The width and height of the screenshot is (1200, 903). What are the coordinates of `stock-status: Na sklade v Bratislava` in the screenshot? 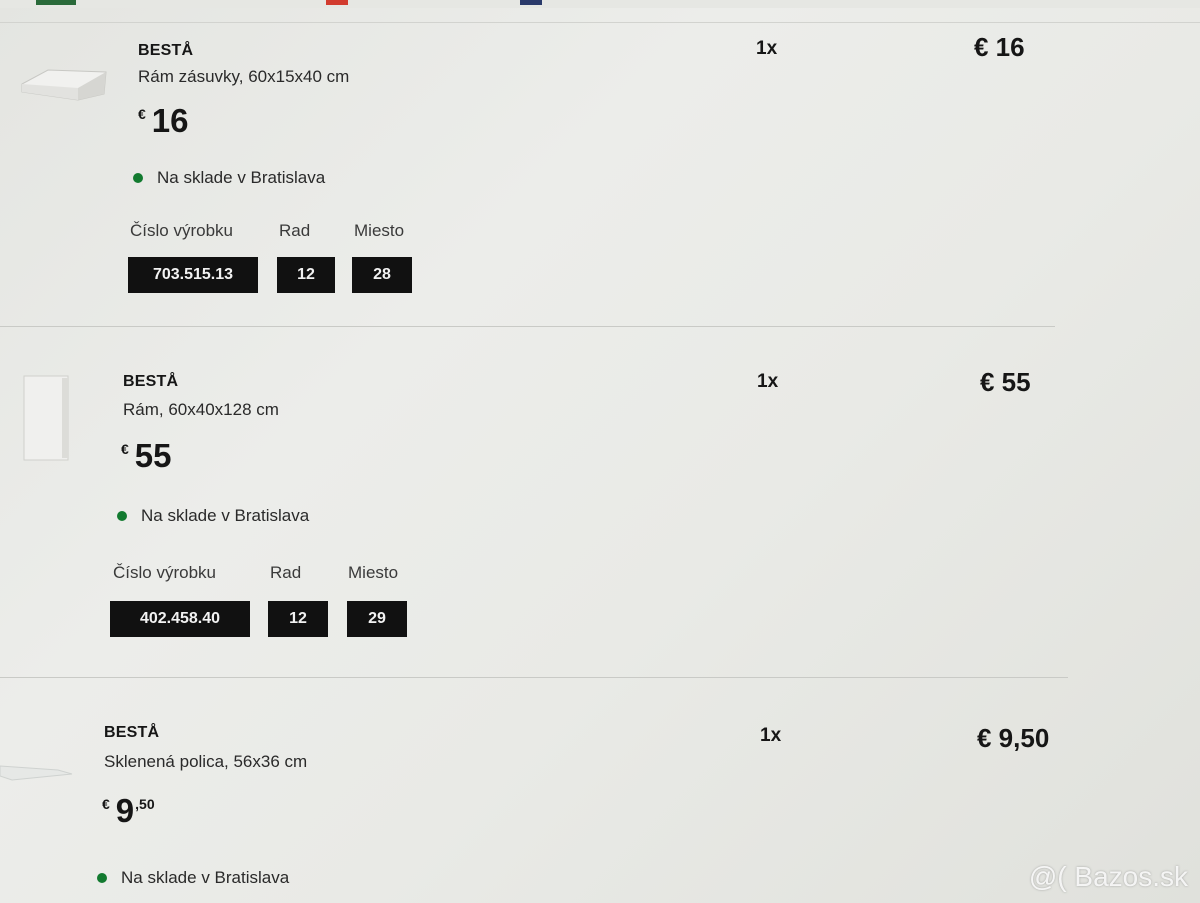 It's located at (193, 878).